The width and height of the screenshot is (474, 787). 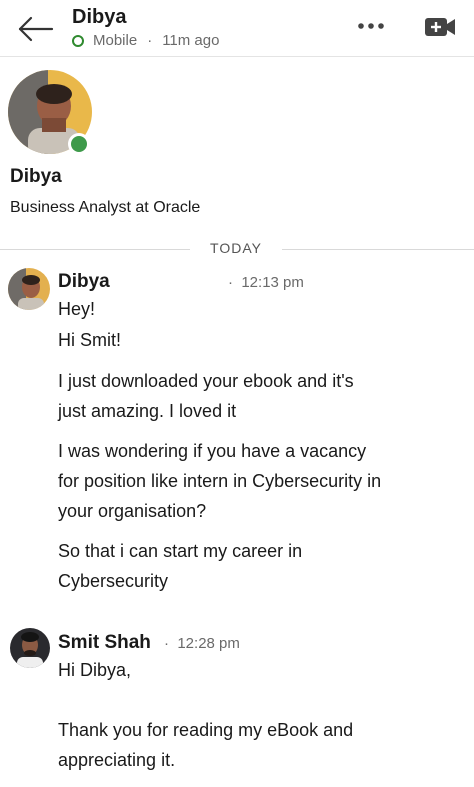 What do you see at coordinates (208, 643) in the screenshot?
I see `message-time: 12:28 pm` at bounding box center [208, 643].